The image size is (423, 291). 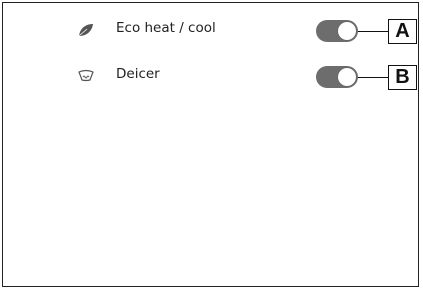 What do you see at coordinates (166, 28) in the screenshot?
I see `eco-heat-cool-label: Eco heat / cool` at bounding box center [166, 28].